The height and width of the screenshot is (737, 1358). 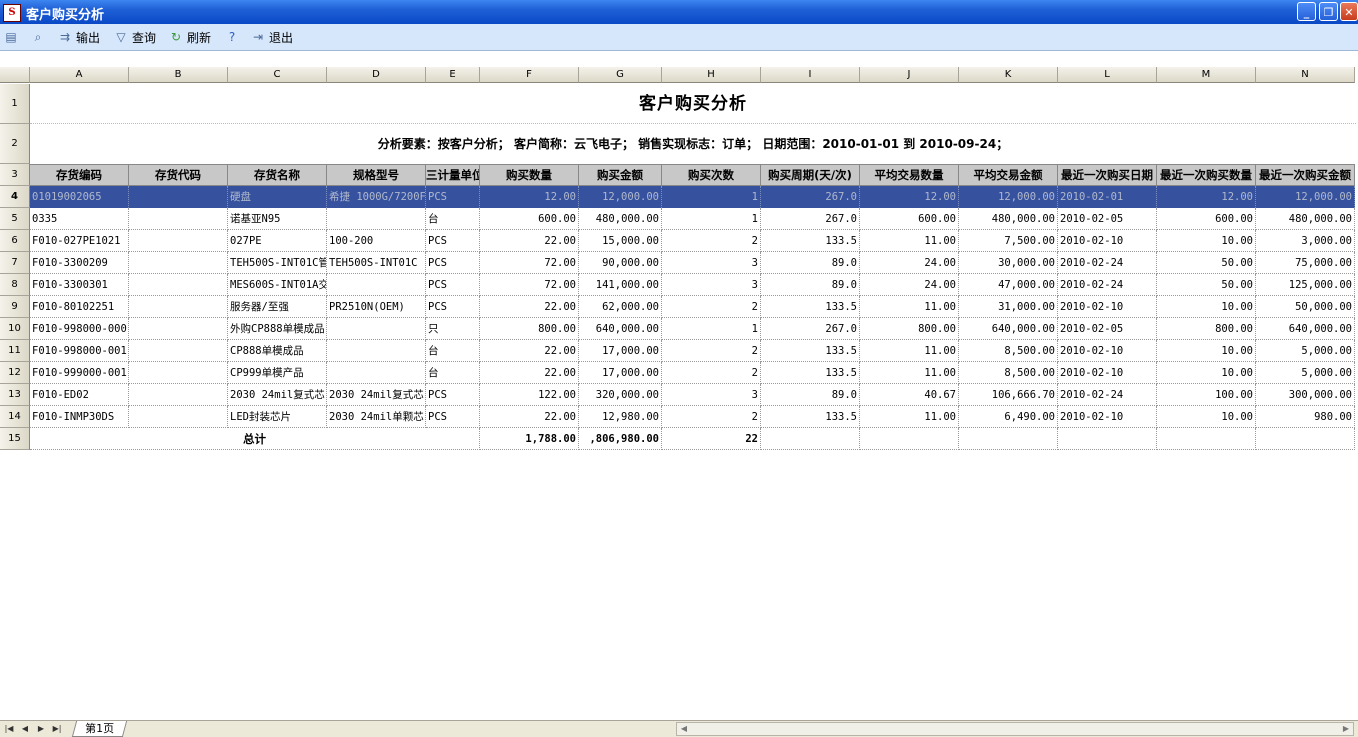 What do you see at coordinates (15, 241) in the screenshot?
I see `row-header-6: 6` at bounding box center [15, 241].